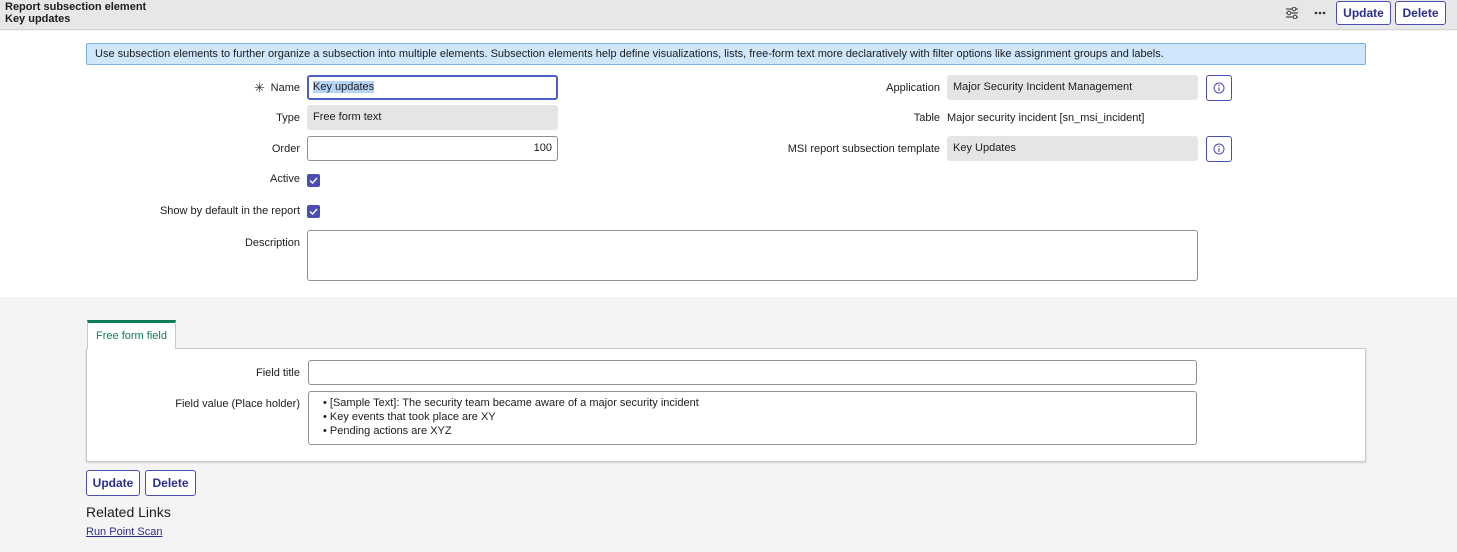 This screenshot has width=1457, height=552. I want to click on header-delete-button: Delete, so click(1420, 13).